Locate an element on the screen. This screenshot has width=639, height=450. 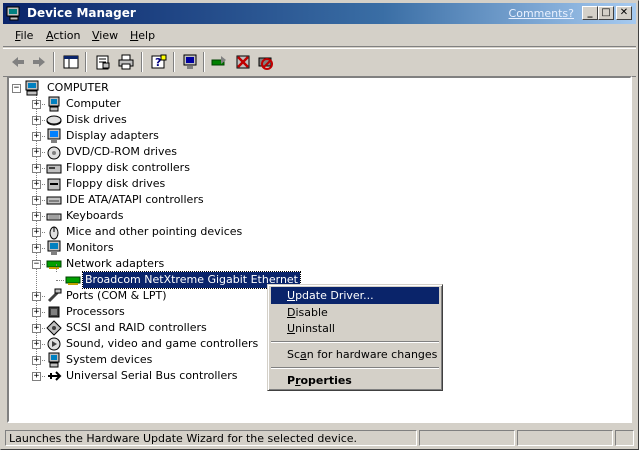
menu-item-uninstall: Uninstall is located at coordinates (355, 328).